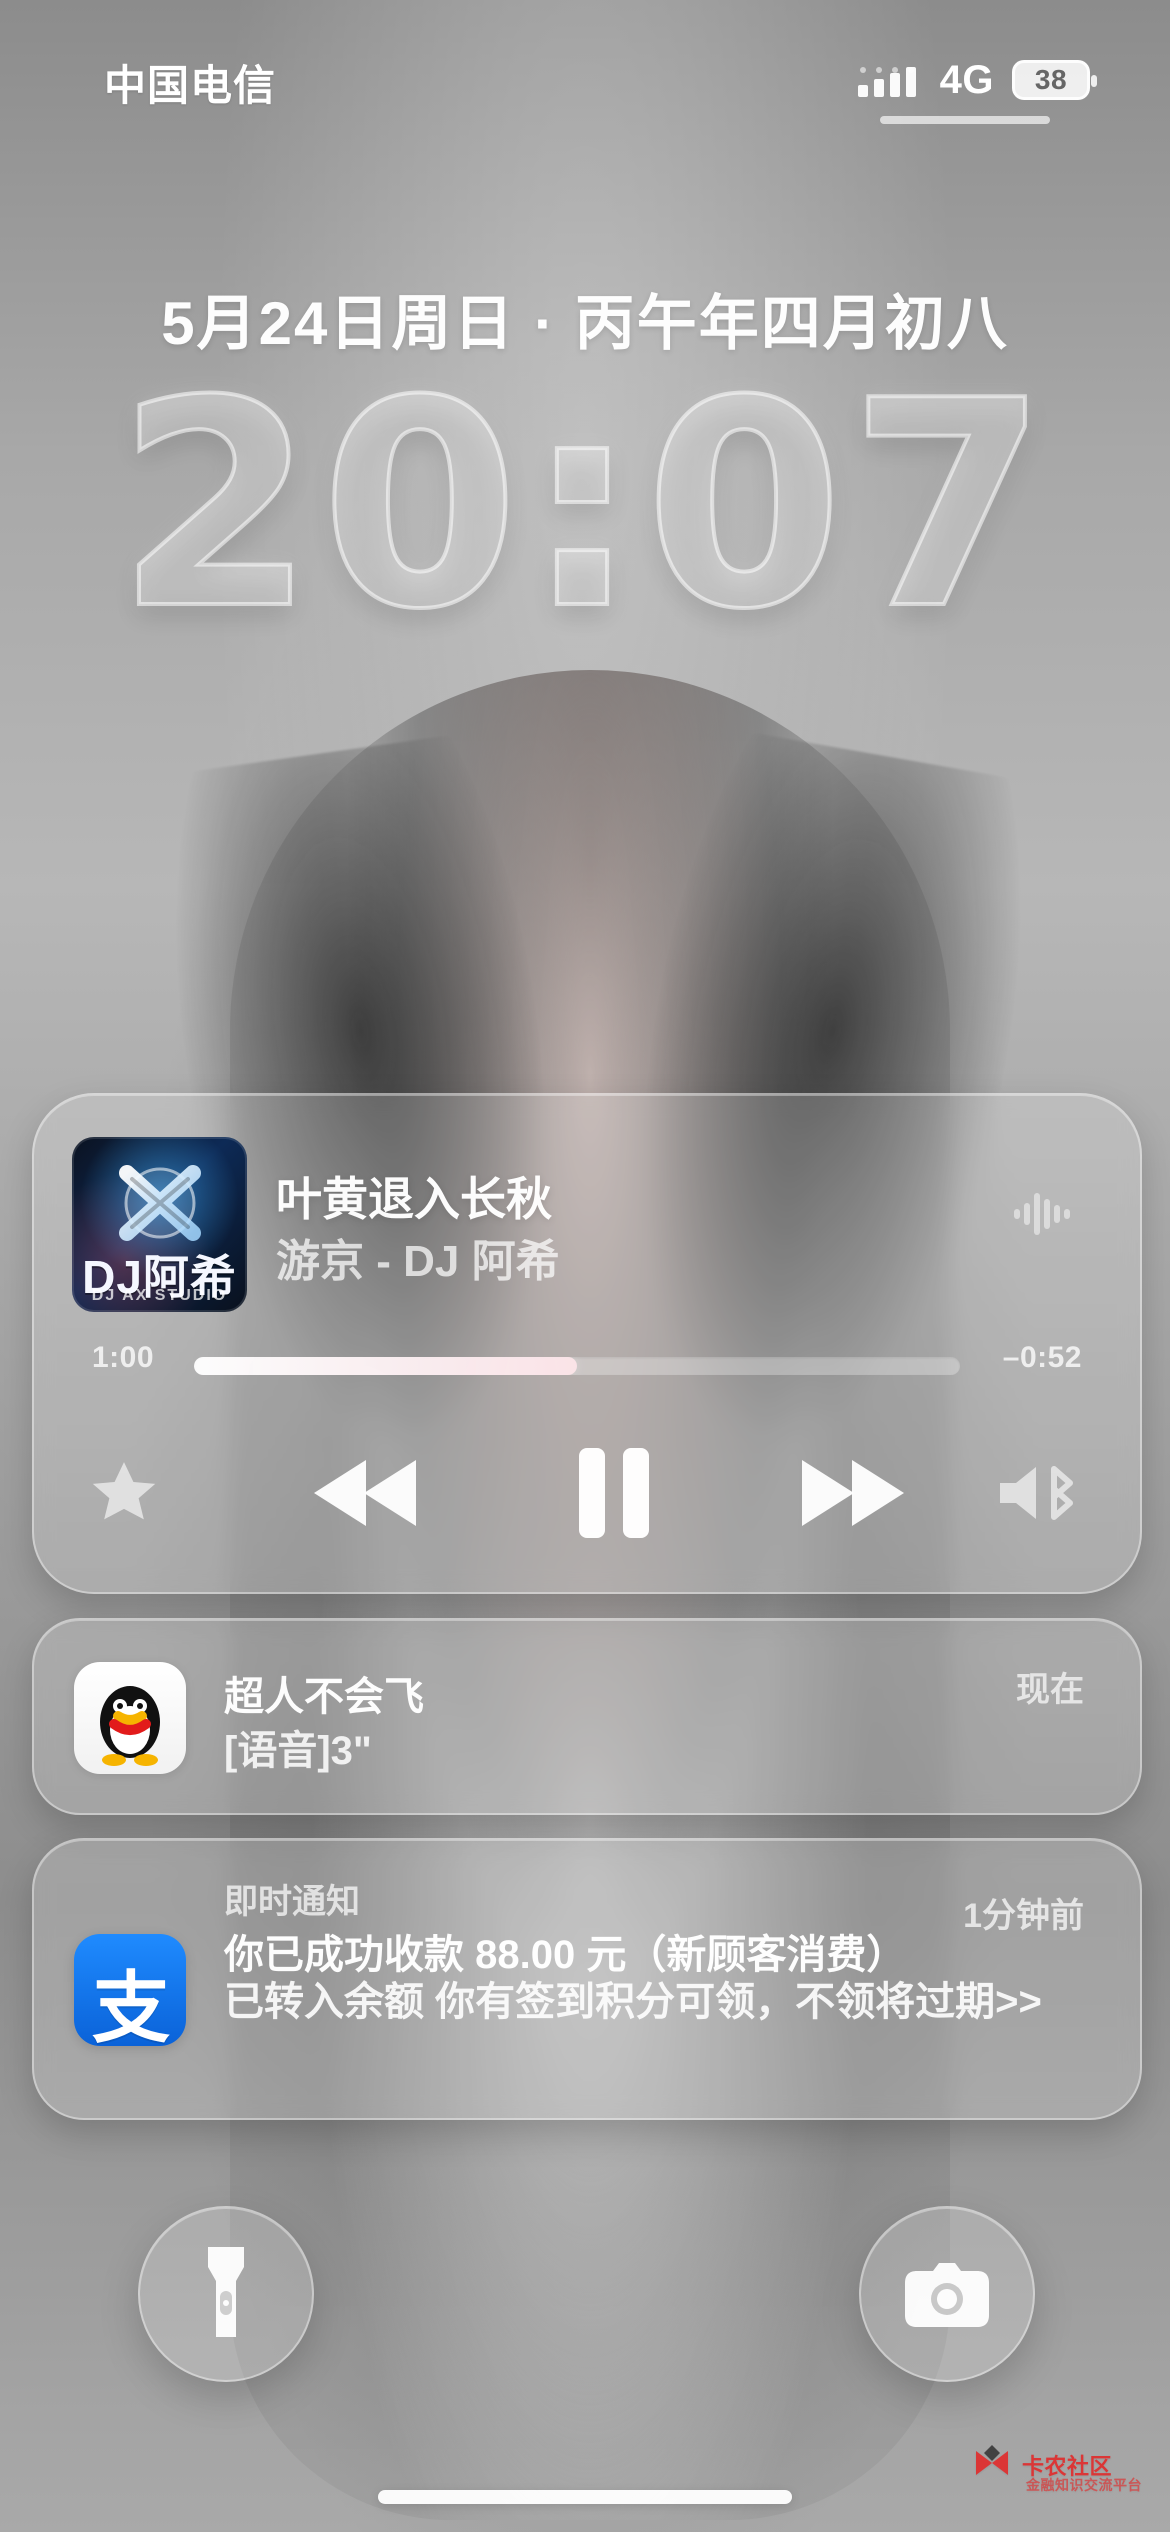 The width and height of the screenshot is (1170, 2532). I want to click on notification-qq: 超人不会飞 [语音]3" 现在, so click(587, 1716).